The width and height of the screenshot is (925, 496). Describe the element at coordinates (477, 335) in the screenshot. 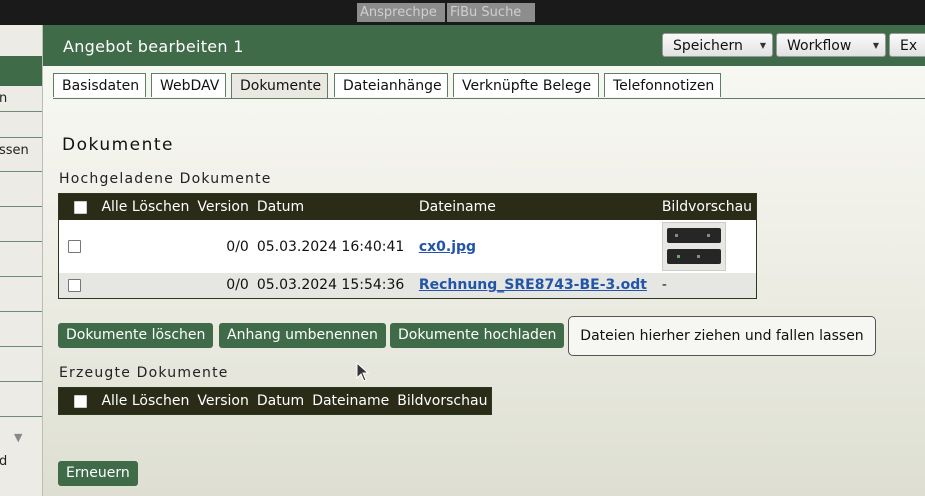

I see `upload-documents-button: Dokumente hochladen` at that location.